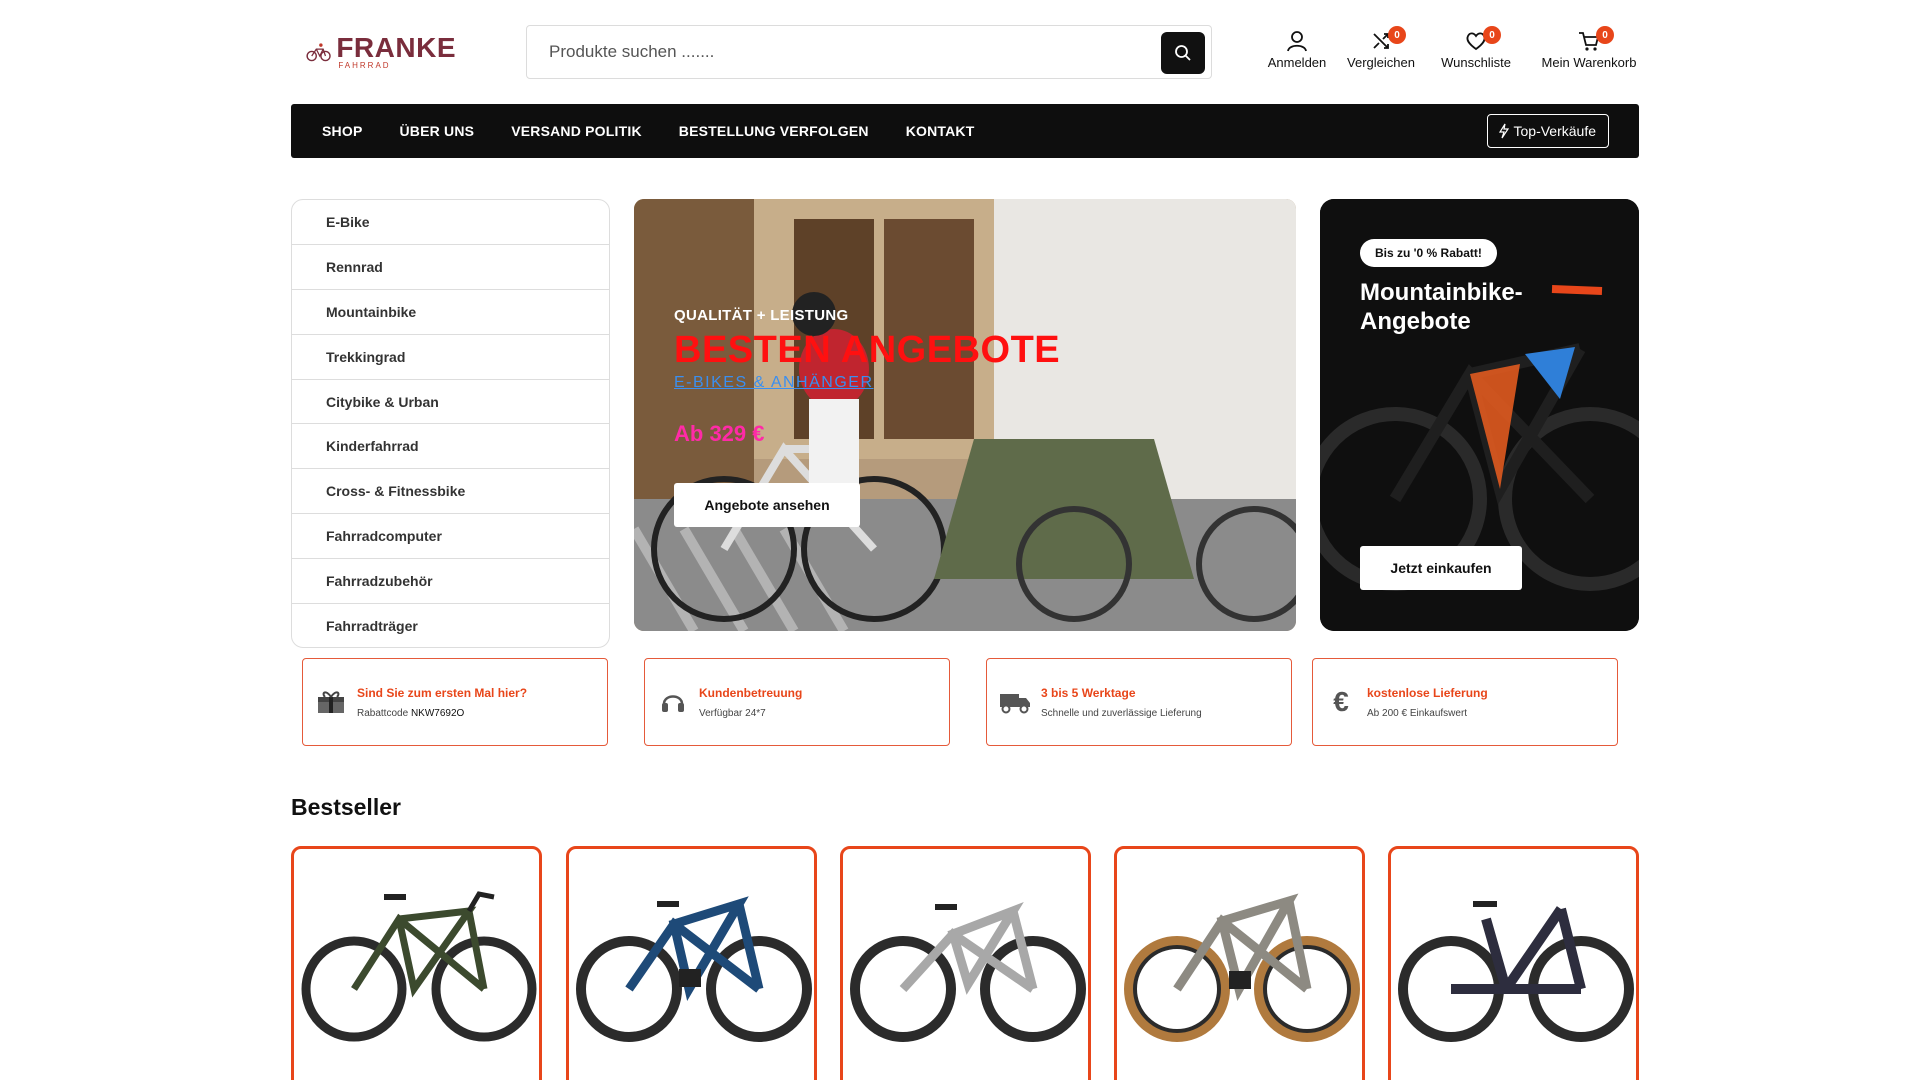 The height and width of the screenshot is (1080, 1920). What do you see at coordinates (1417, 713) in the screenshot?
I see `feature-sub: Ab 200 € Einkaufswert` at bounding box center [1417, 713].